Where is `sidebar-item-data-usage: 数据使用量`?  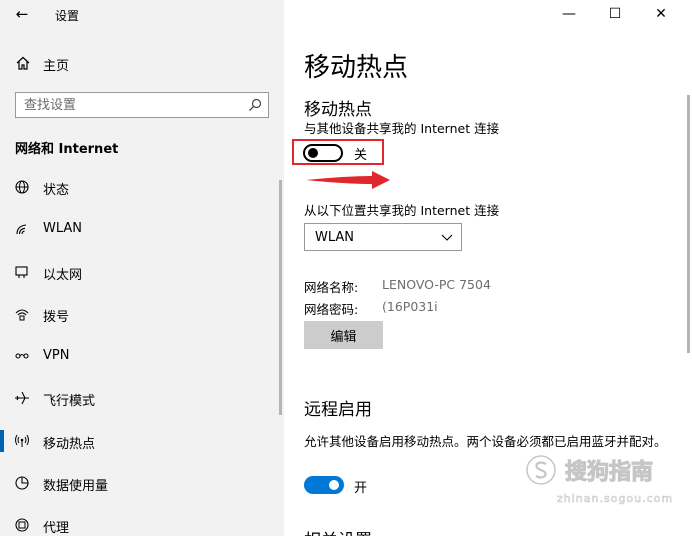
sidebar-item-data-usage: 数据使用量 is located at coordinates (142, 489).